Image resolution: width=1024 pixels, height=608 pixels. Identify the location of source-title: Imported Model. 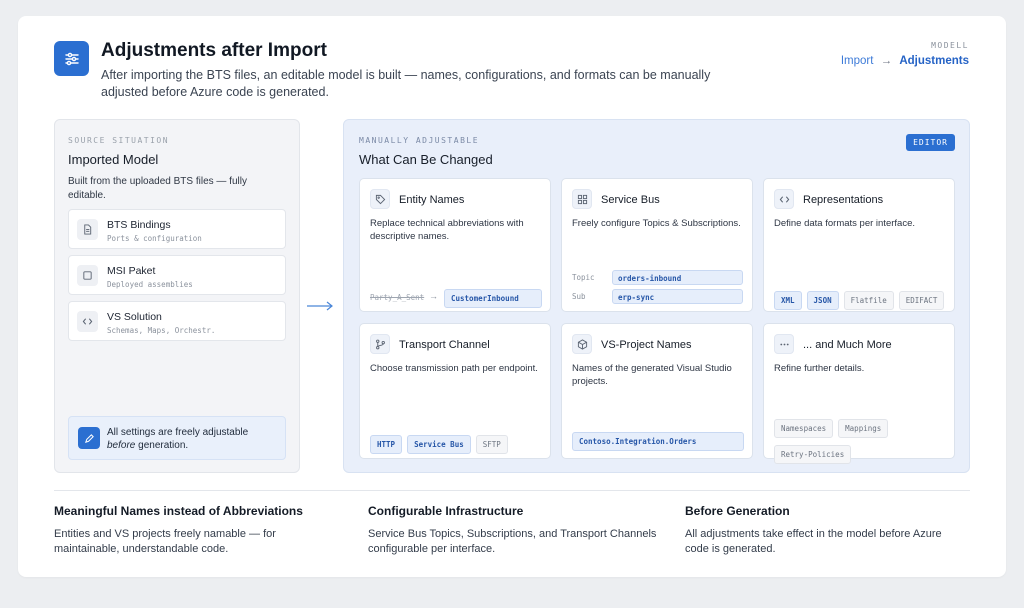
(113, 159).